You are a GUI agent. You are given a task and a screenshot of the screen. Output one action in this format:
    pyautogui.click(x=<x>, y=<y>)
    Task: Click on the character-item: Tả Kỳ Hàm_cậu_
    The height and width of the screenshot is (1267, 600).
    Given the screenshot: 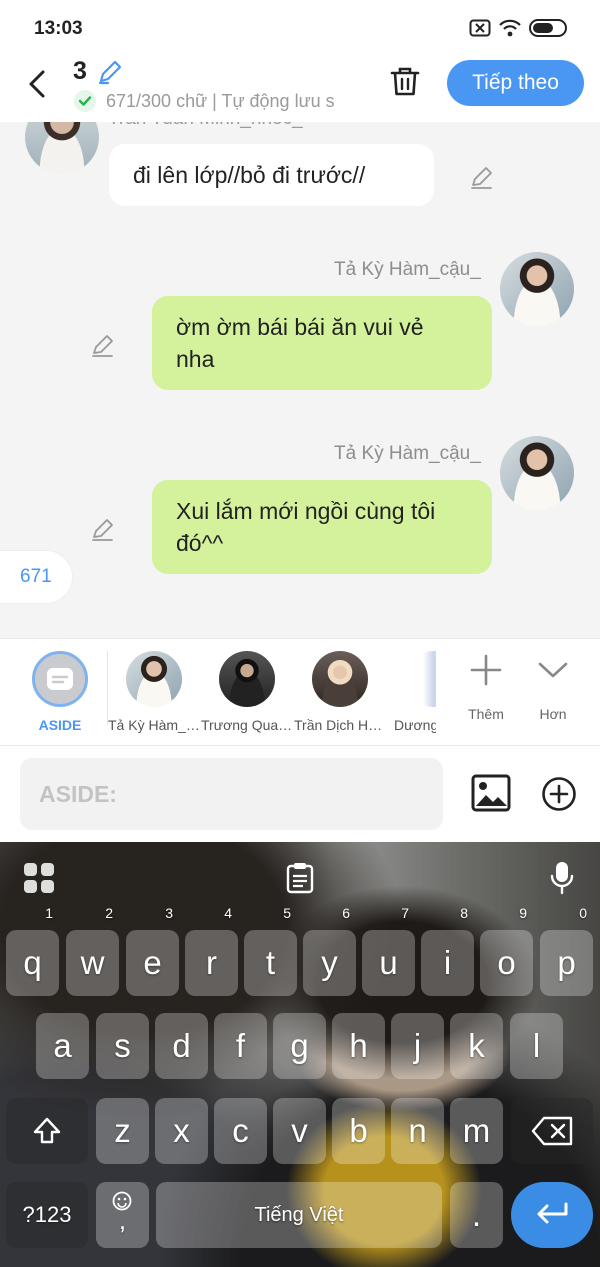 What is the action you would take?
    pyautogui.click(x=154, y=692)
    